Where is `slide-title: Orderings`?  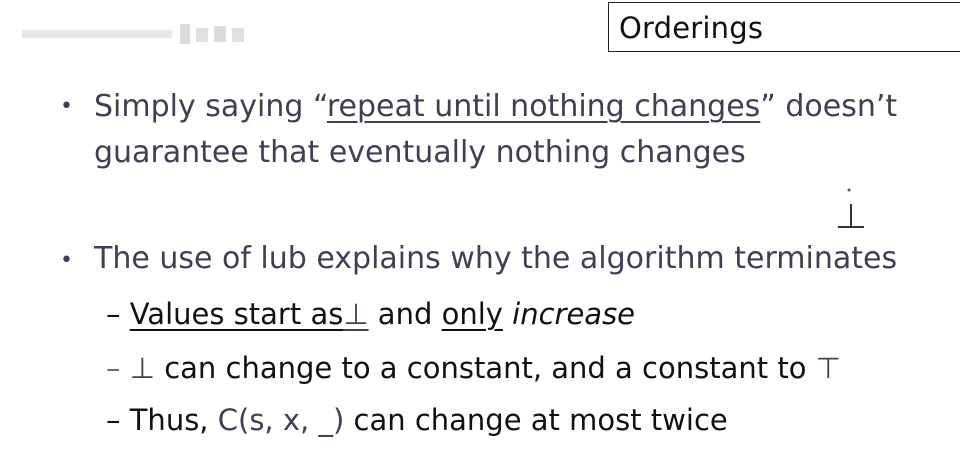
slide-title: Orderings is located at coordinates (691, 28).